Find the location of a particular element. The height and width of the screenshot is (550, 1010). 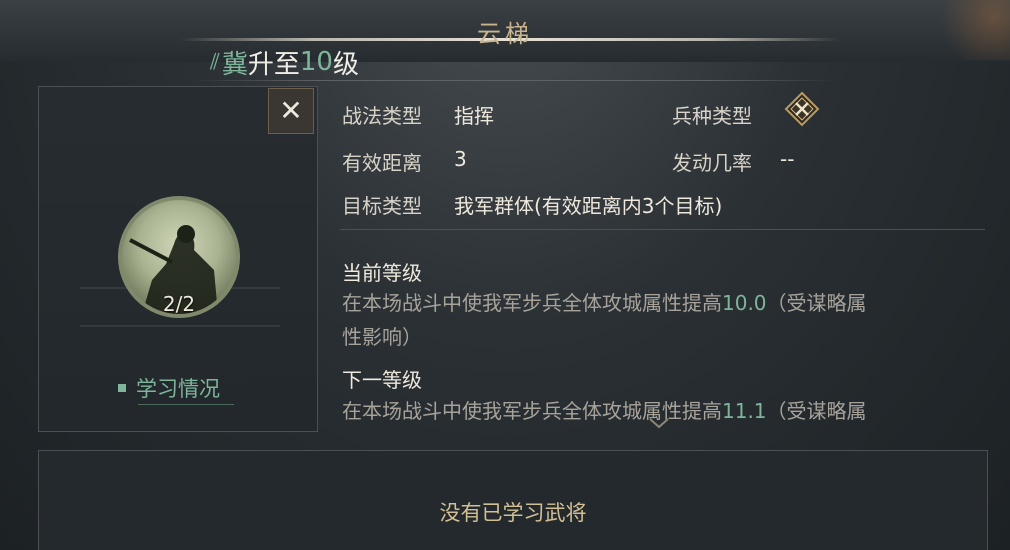

upgrade-hero-name: 冀 is located at coordinates (234, 64).